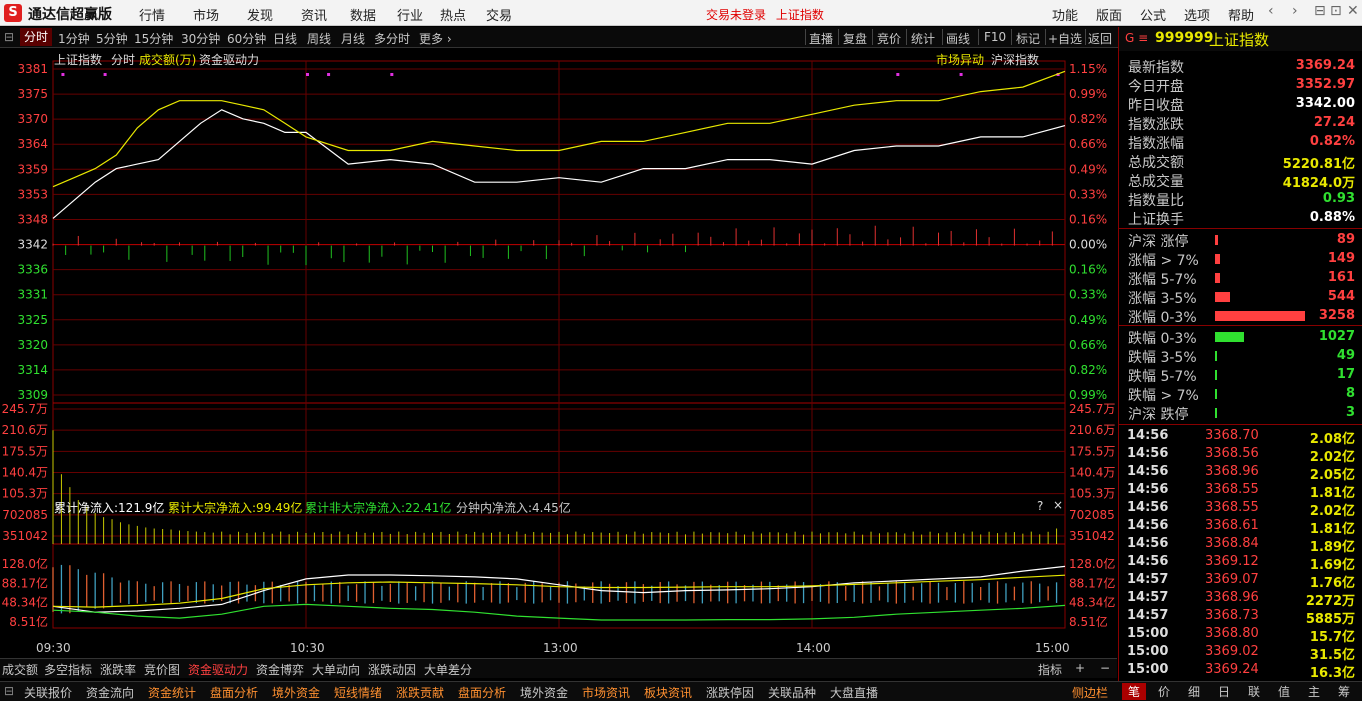 Image resolution: width=1362 pixels, height=701 pixels. What do you see at coordinates (9, 37) in the screenshot?
I see `collapse-icon: ⊟` at bounding box center [9, 37].